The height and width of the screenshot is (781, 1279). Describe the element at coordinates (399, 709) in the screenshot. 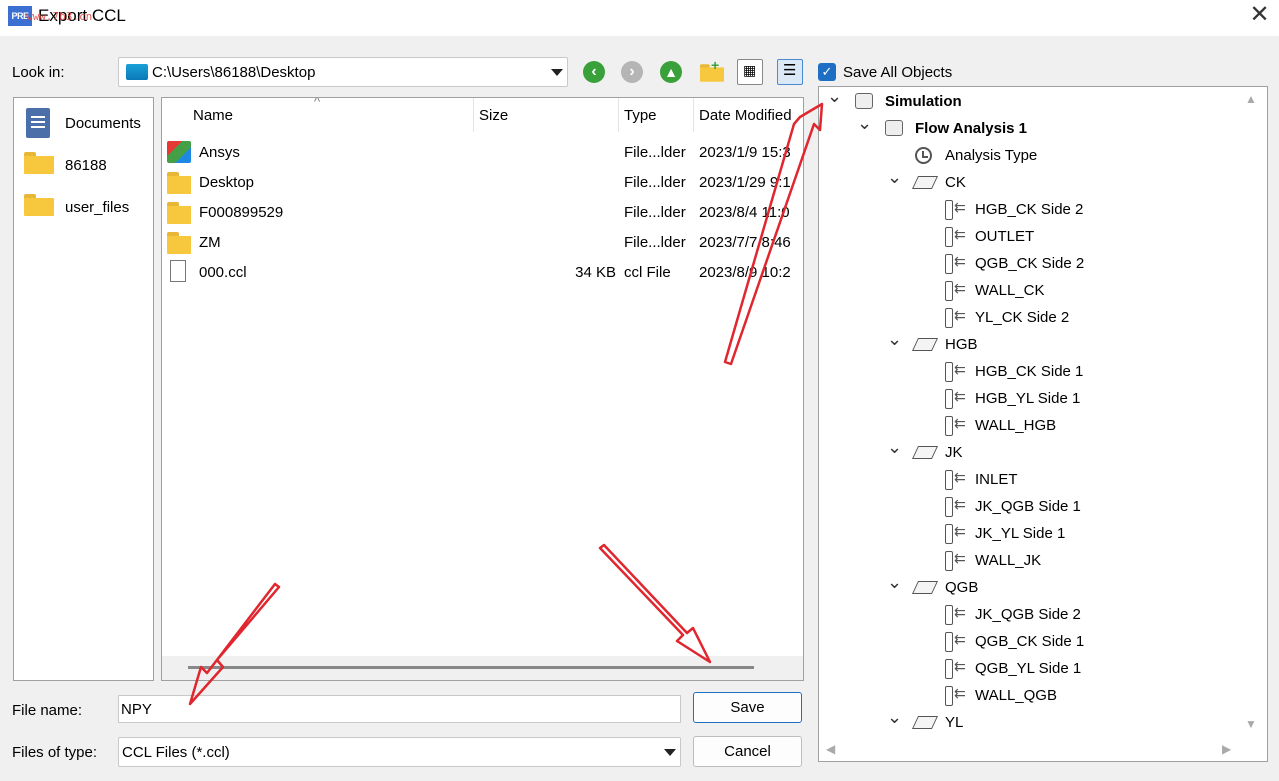

I see `file-name-input` at that location.